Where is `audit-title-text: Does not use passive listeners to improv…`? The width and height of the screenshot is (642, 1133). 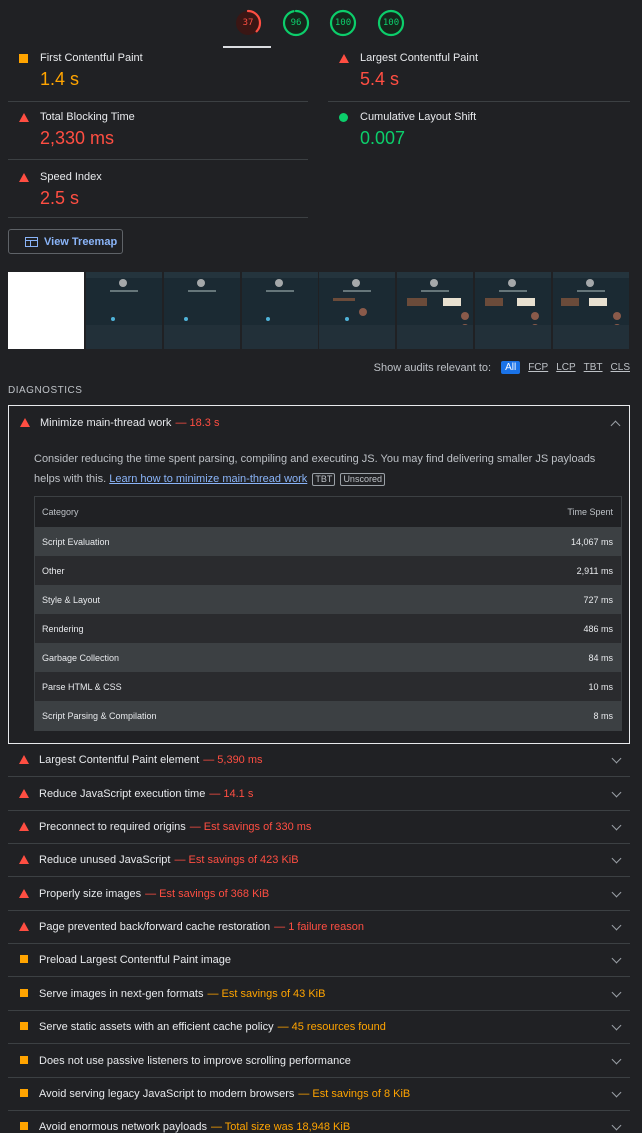
audit-title-text: Does not use passive listeners to improv… is located at coordinates (195, 1061).